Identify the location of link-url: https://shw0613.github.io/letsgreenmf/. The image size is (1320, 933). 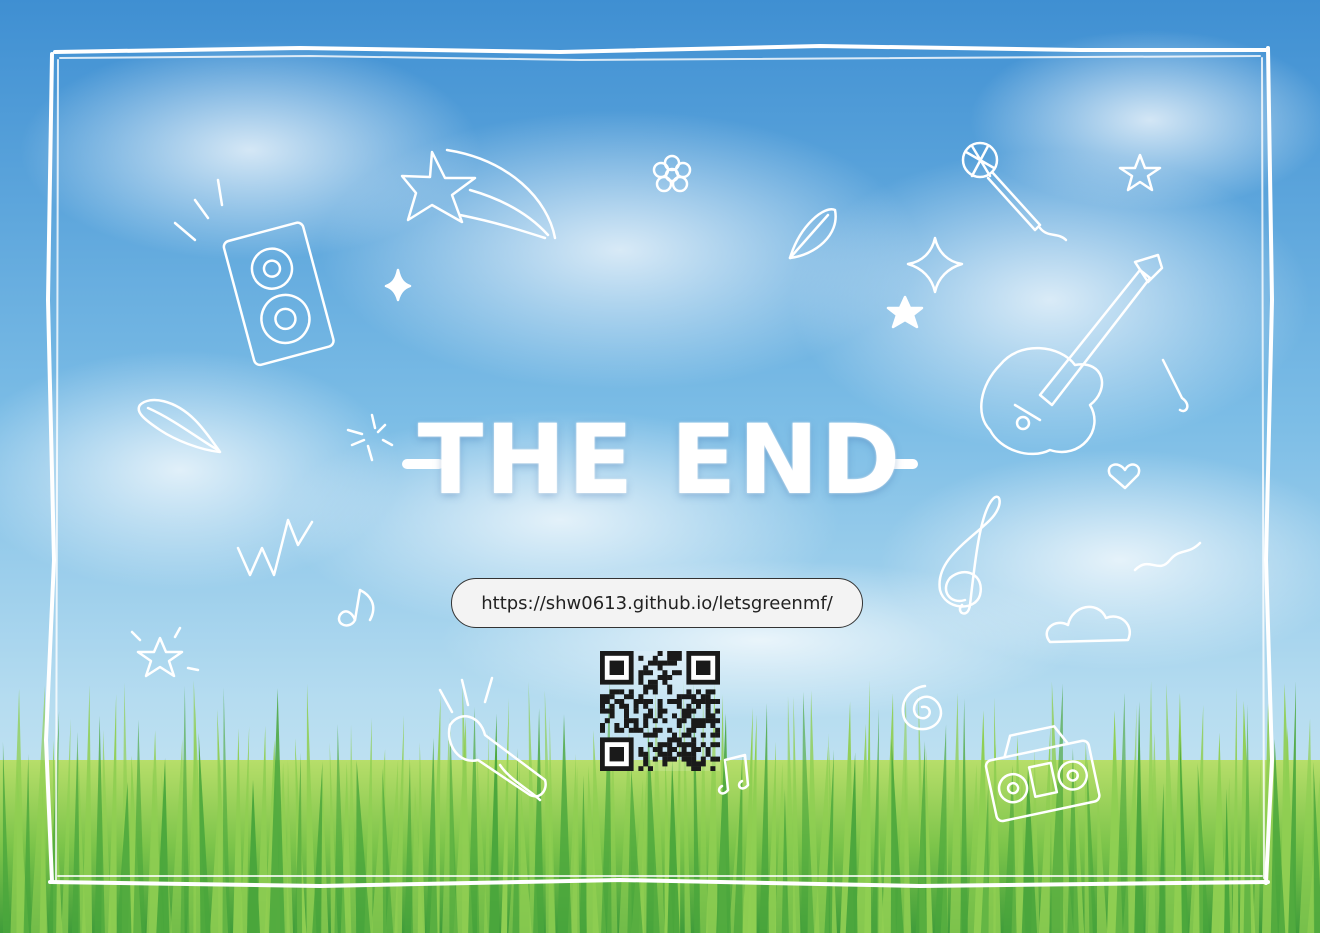
(657, 603).